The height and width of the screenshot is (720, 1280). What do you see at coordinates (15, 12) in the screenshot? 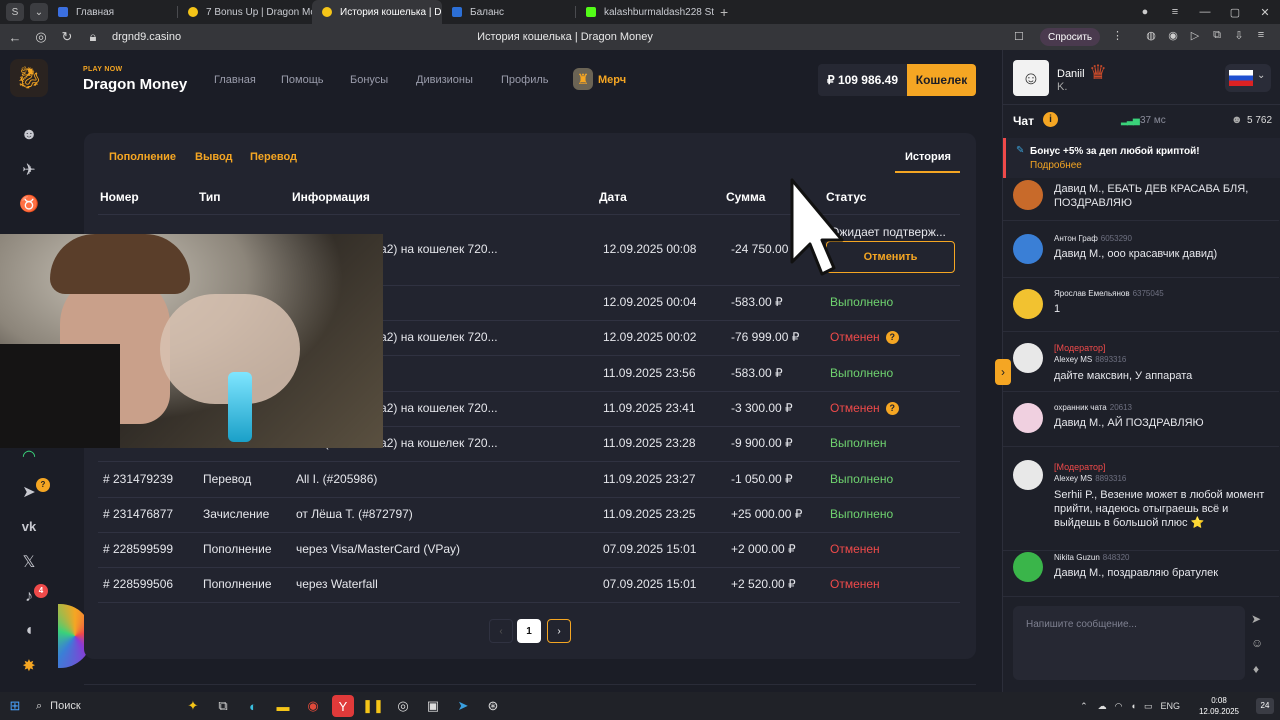
I see `browser-menu-icon: S` at bounding box center [15, 12].